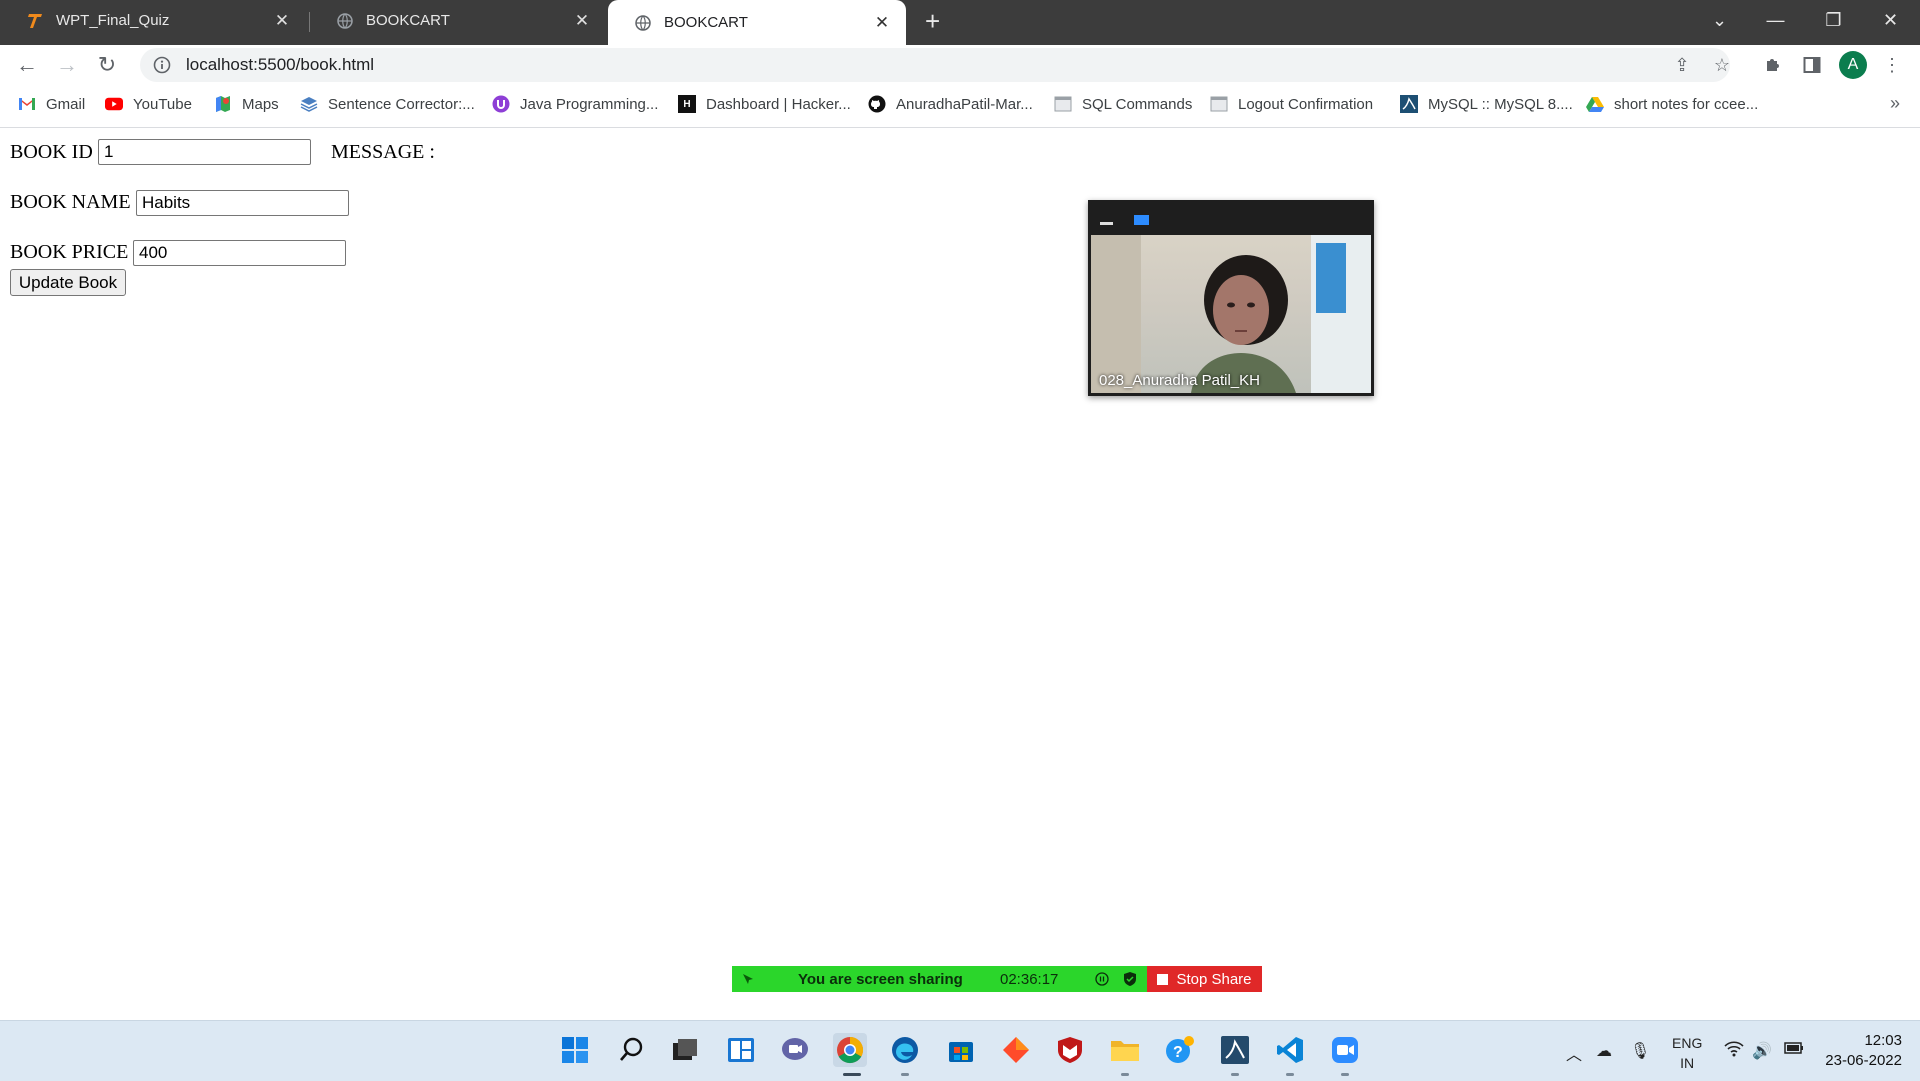 This screenshot has height=1081, width=1920. Describe the element at coordinates (850, 1050) in the screenshot. I see `chrome-icon` at that location.